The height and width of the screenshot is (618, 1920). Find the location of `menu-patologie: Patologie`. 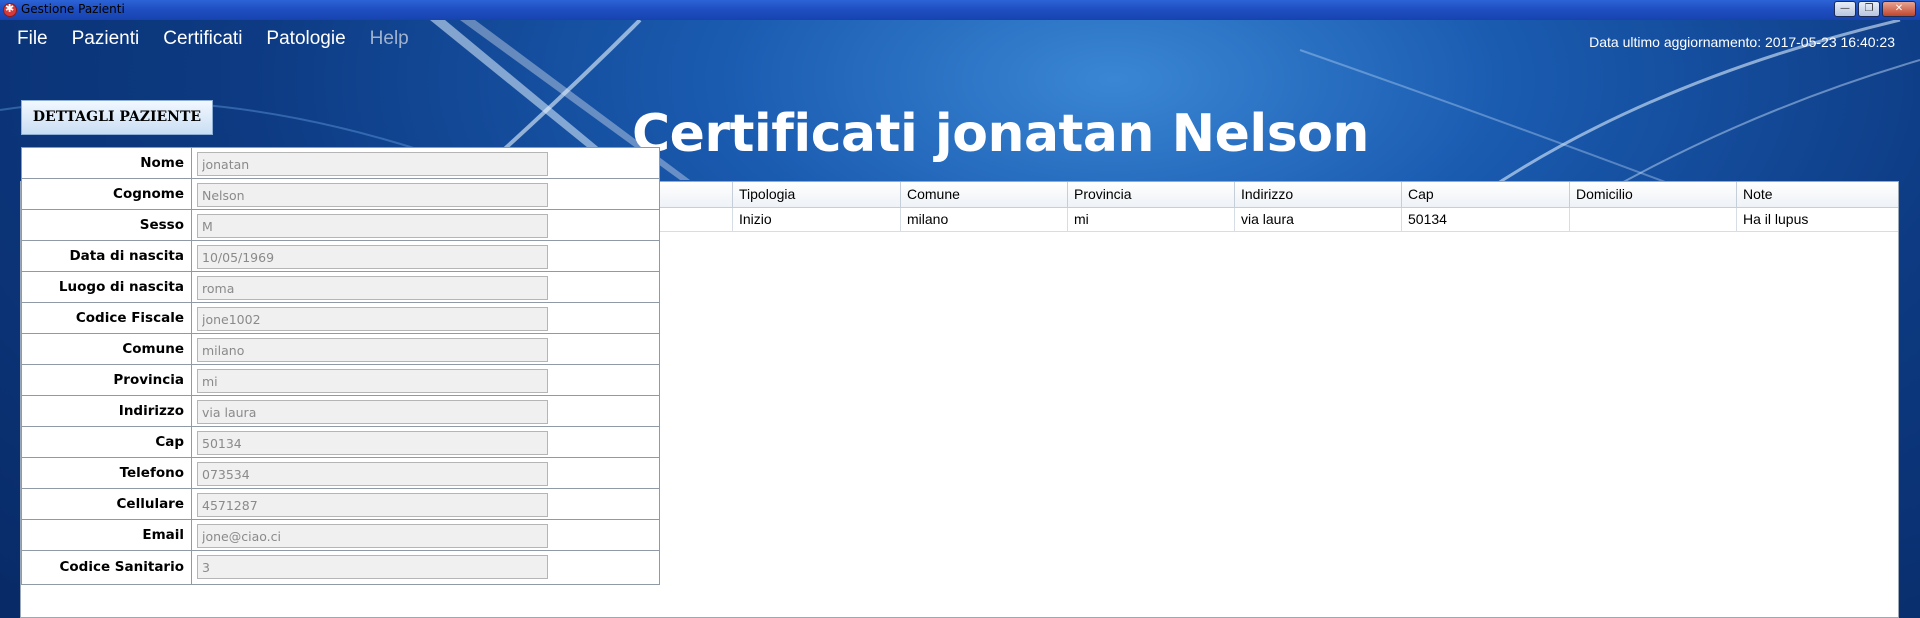

menu-patologie: Patologie is located at coordinates (305, 39).